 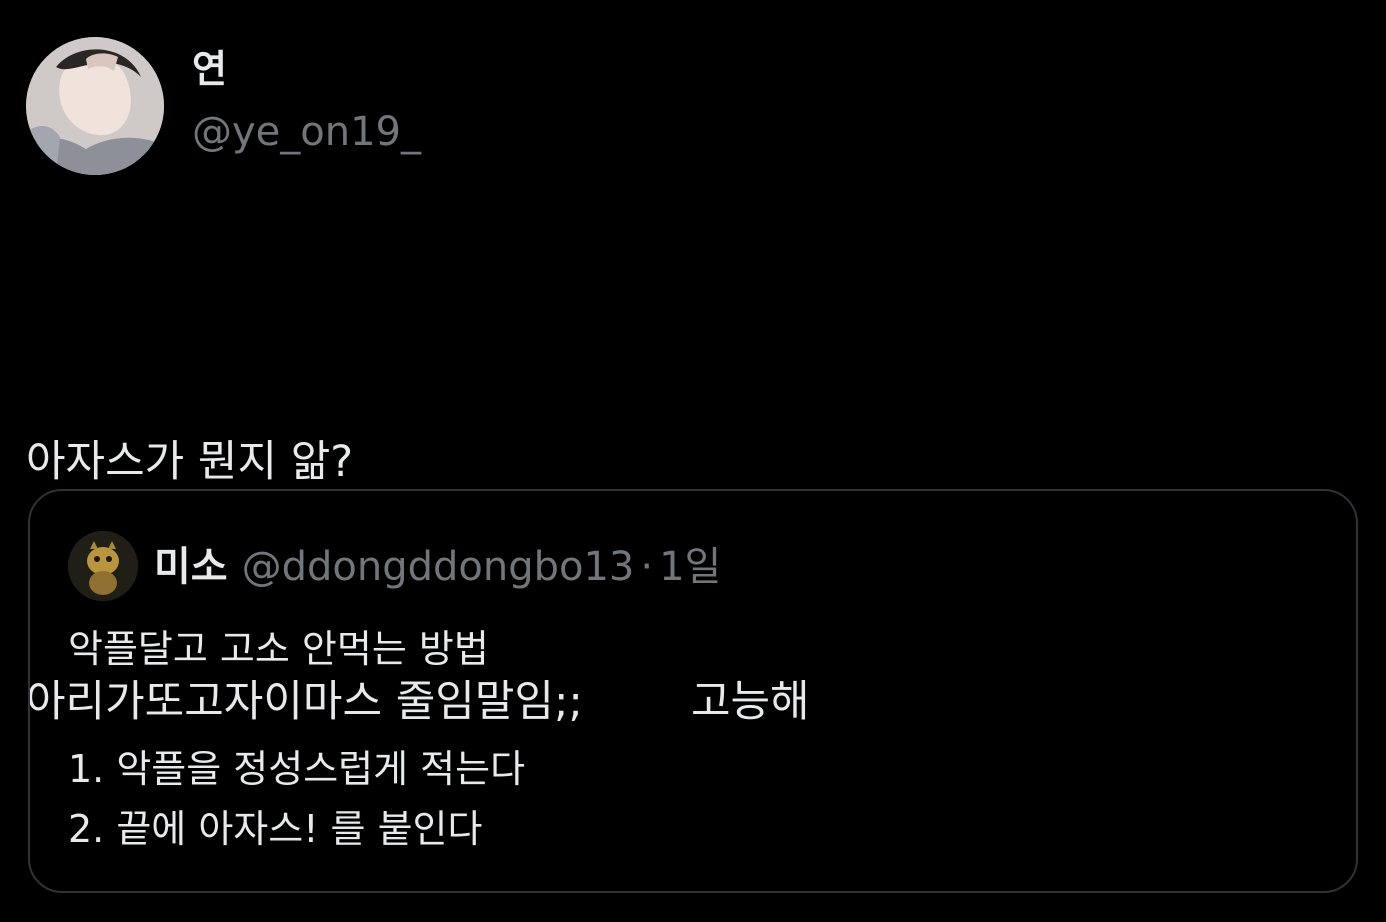 What do you see at coordinates (296, 709) in the screenshot?
I see `quoted-text-line` at bounding box center [296, 709].